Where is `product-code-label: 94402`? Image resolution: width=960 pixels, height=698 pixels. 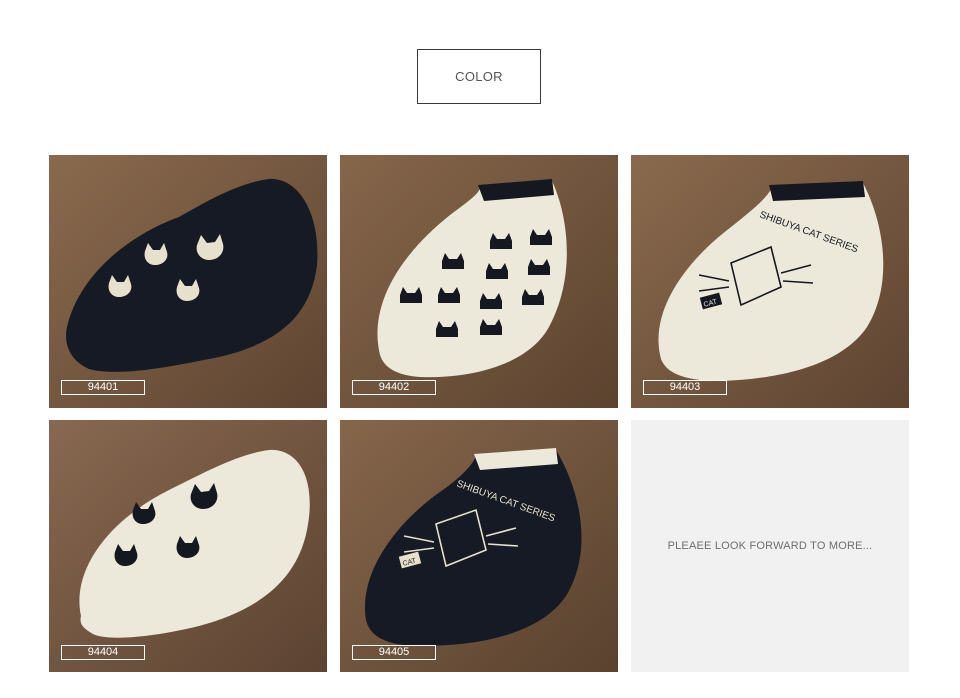
product-code-label: 94402 is located at coordinates (394, 387).